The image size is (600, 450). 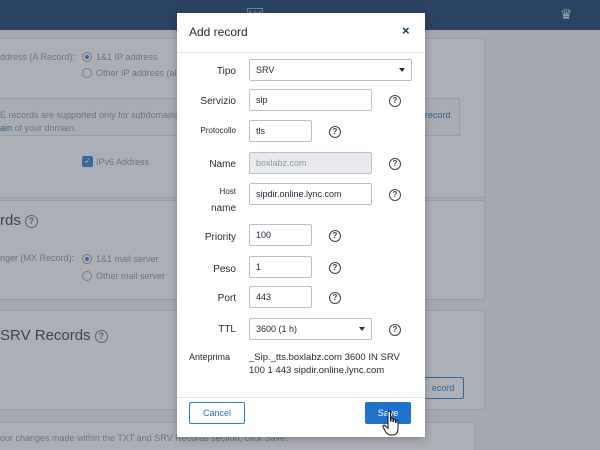 I want to click on name-label: Name, so click(x=222, y=164).